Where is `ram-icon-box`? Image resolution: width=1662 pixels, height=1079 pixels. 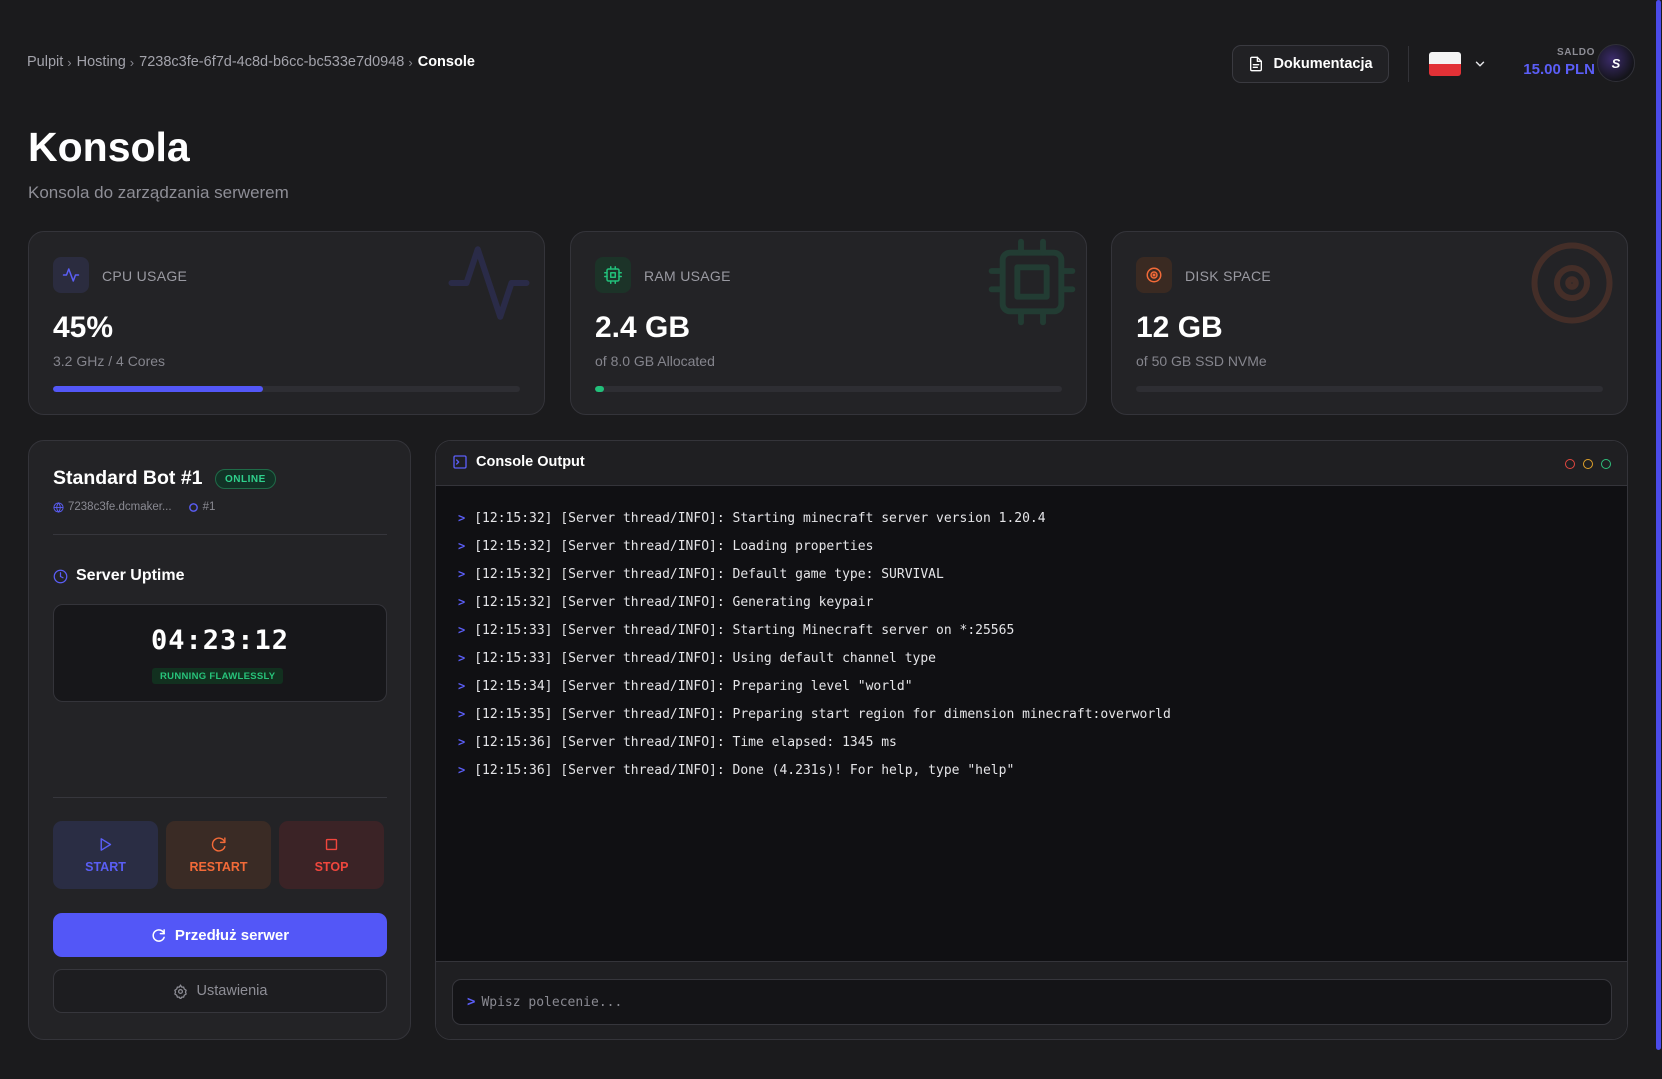 ram-icon-box is located at coordinates (613, 275).